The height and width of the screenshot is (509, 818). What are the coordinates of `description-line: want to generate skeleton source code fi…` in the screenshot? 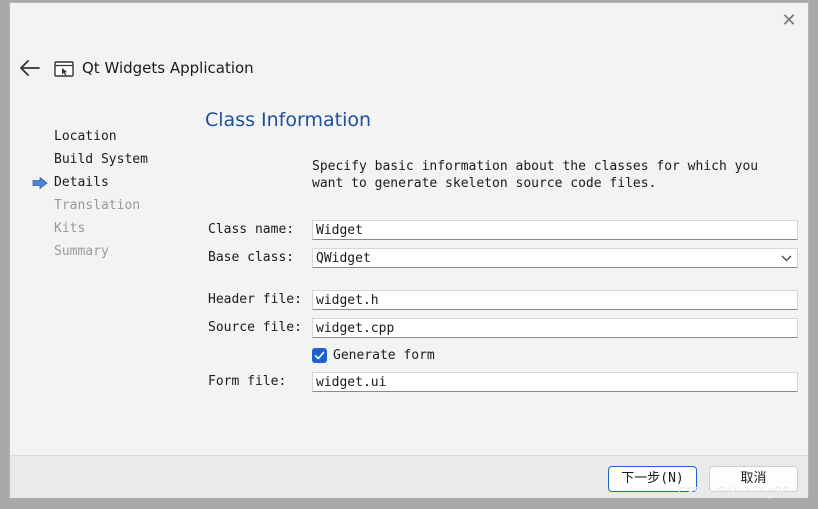 It's located at (484, 183).